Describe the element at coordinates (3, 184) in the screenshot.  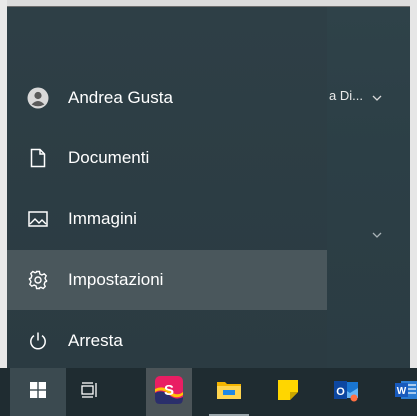
I see `window-frame-left` at that location.